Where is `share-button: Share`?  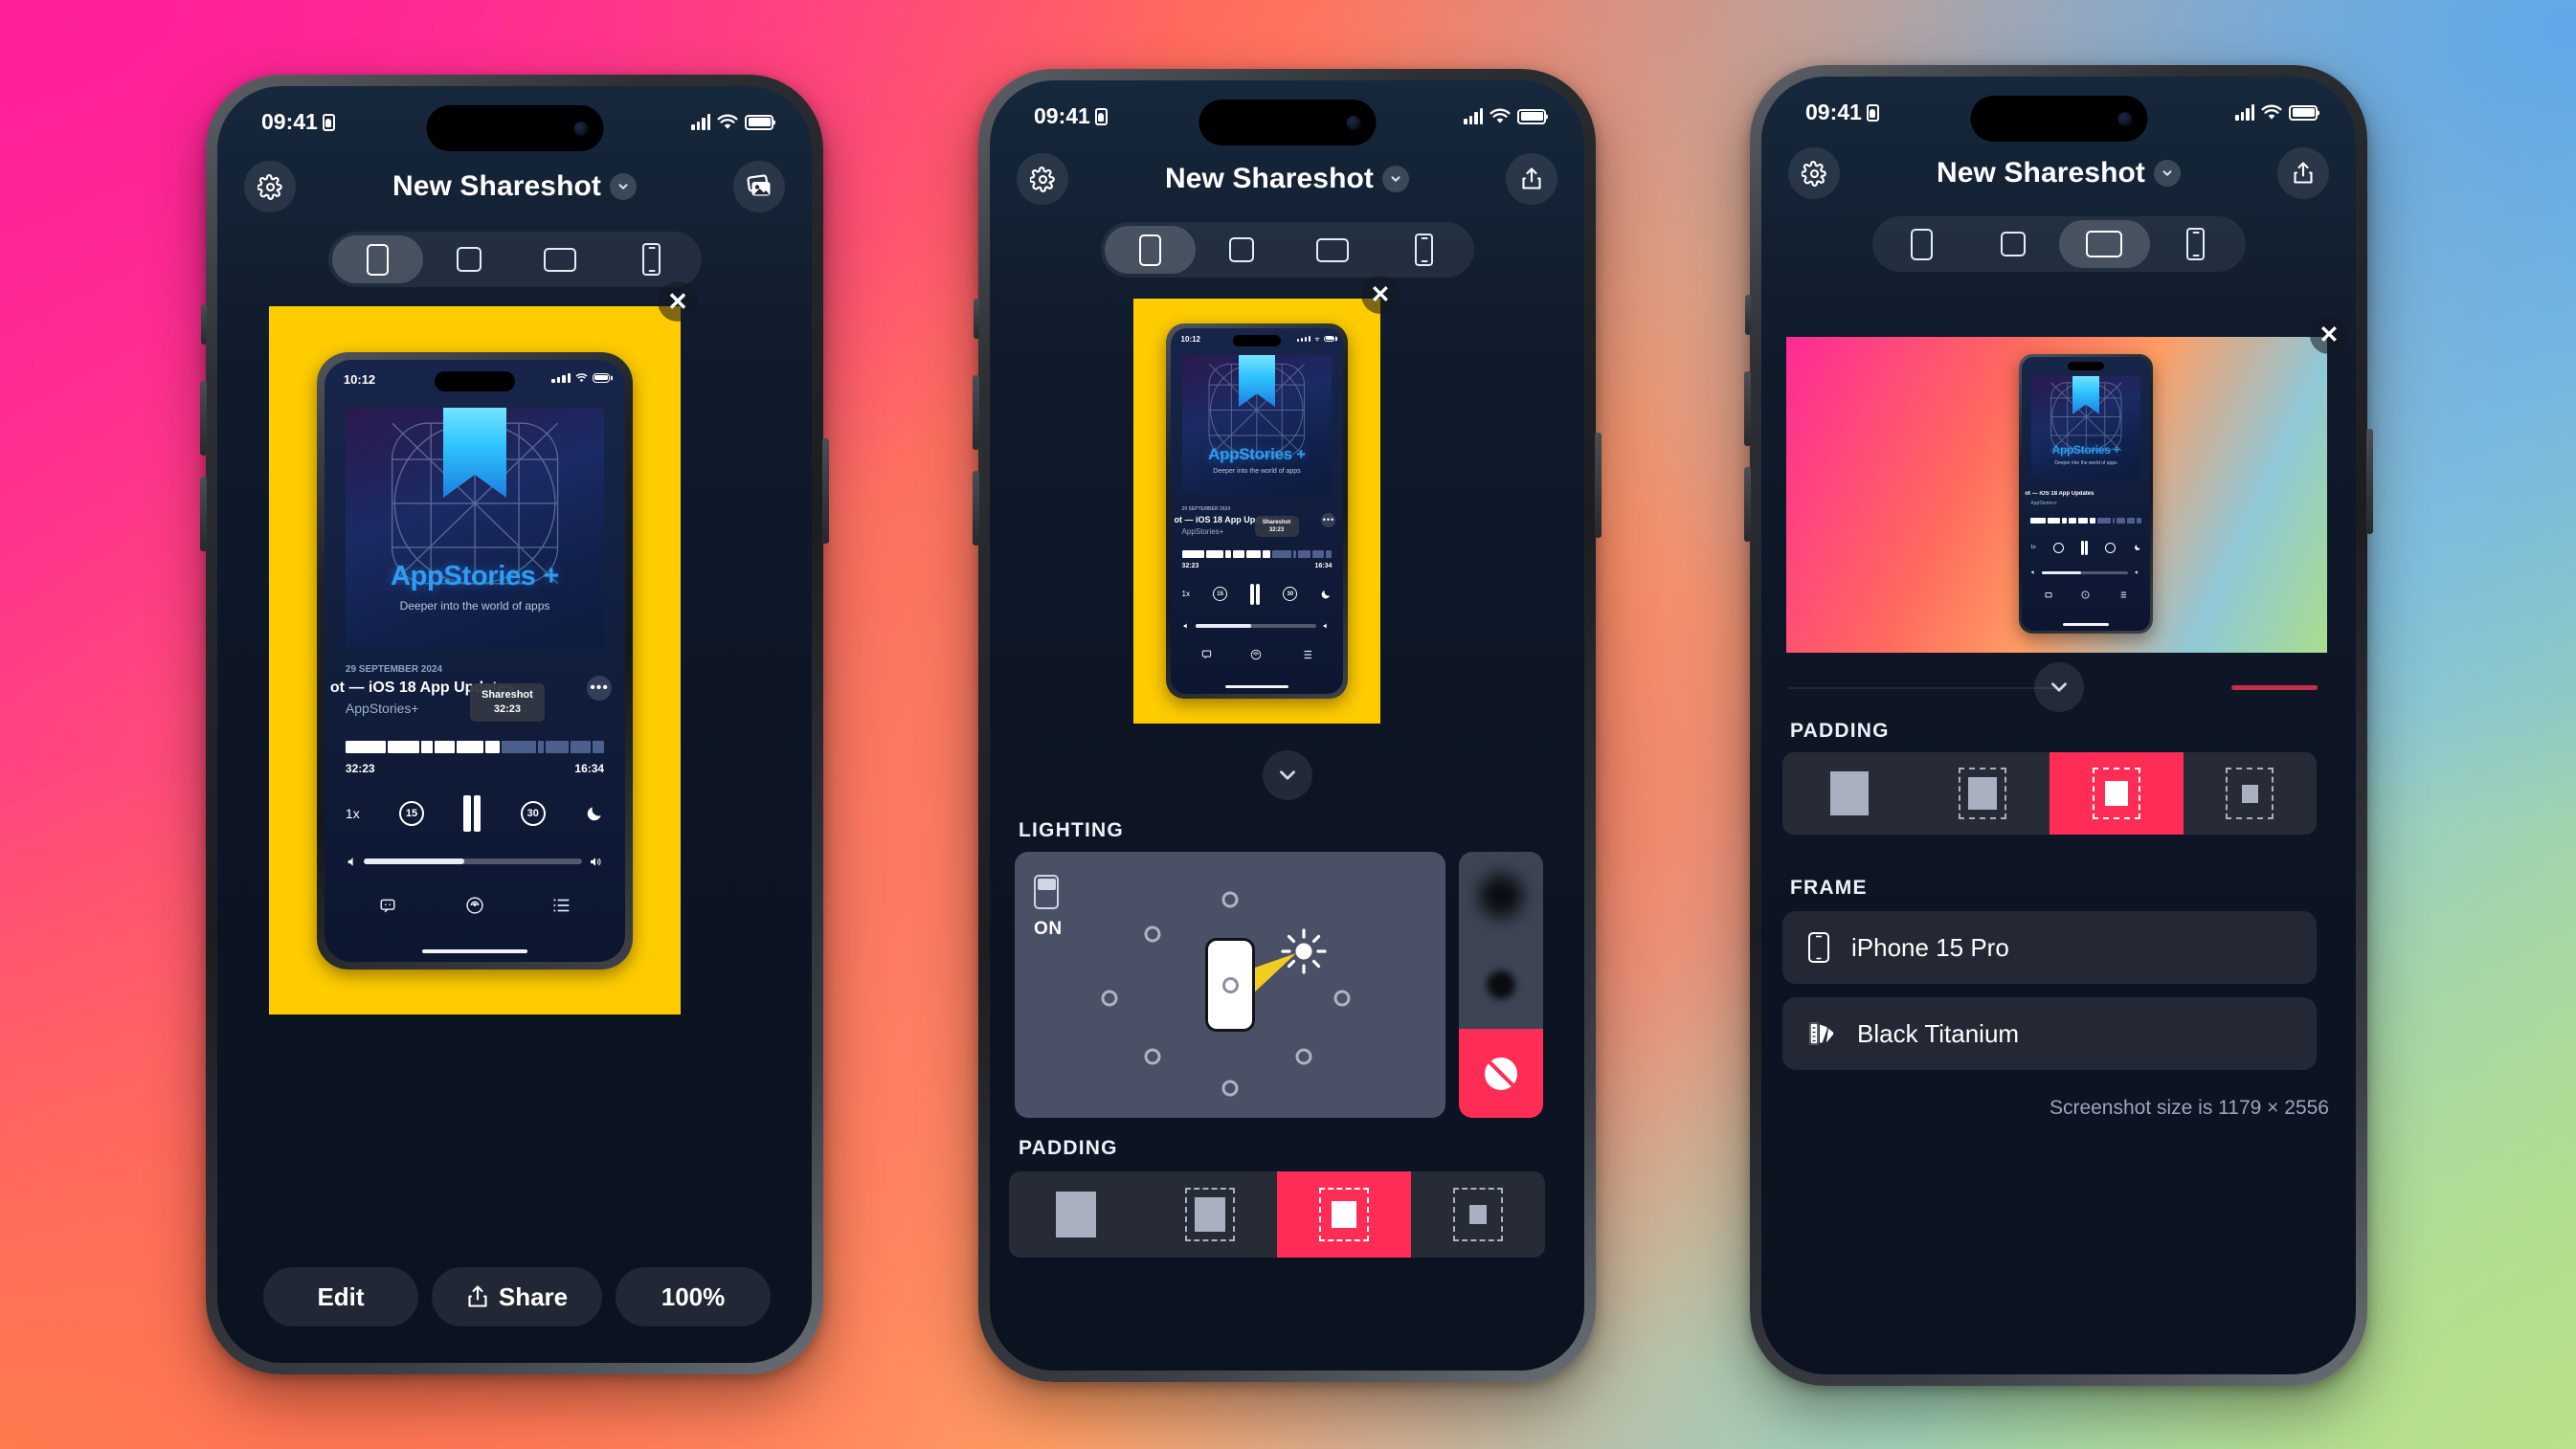
share-button: Share is located at coordinates (517, 1297).